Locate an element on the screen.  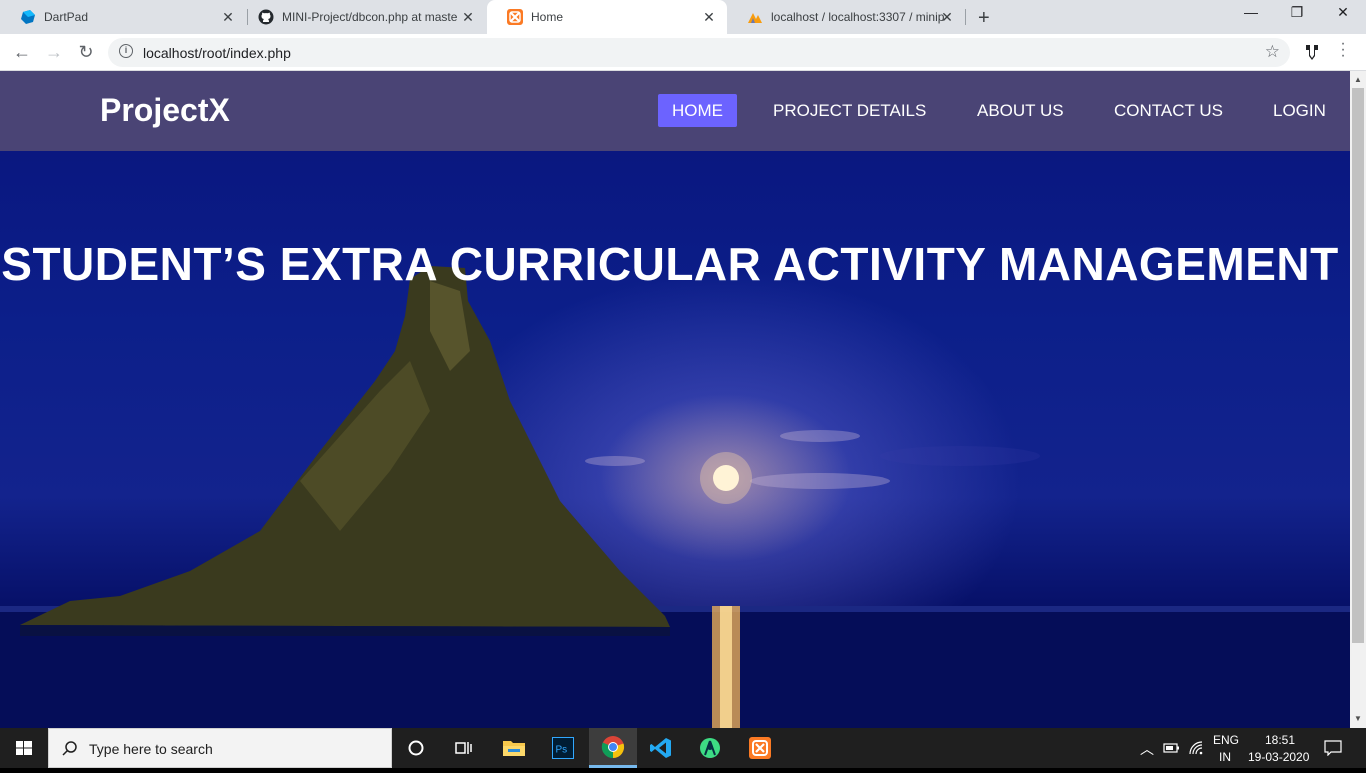
cortana-icon is located at coordinates (416, 748).